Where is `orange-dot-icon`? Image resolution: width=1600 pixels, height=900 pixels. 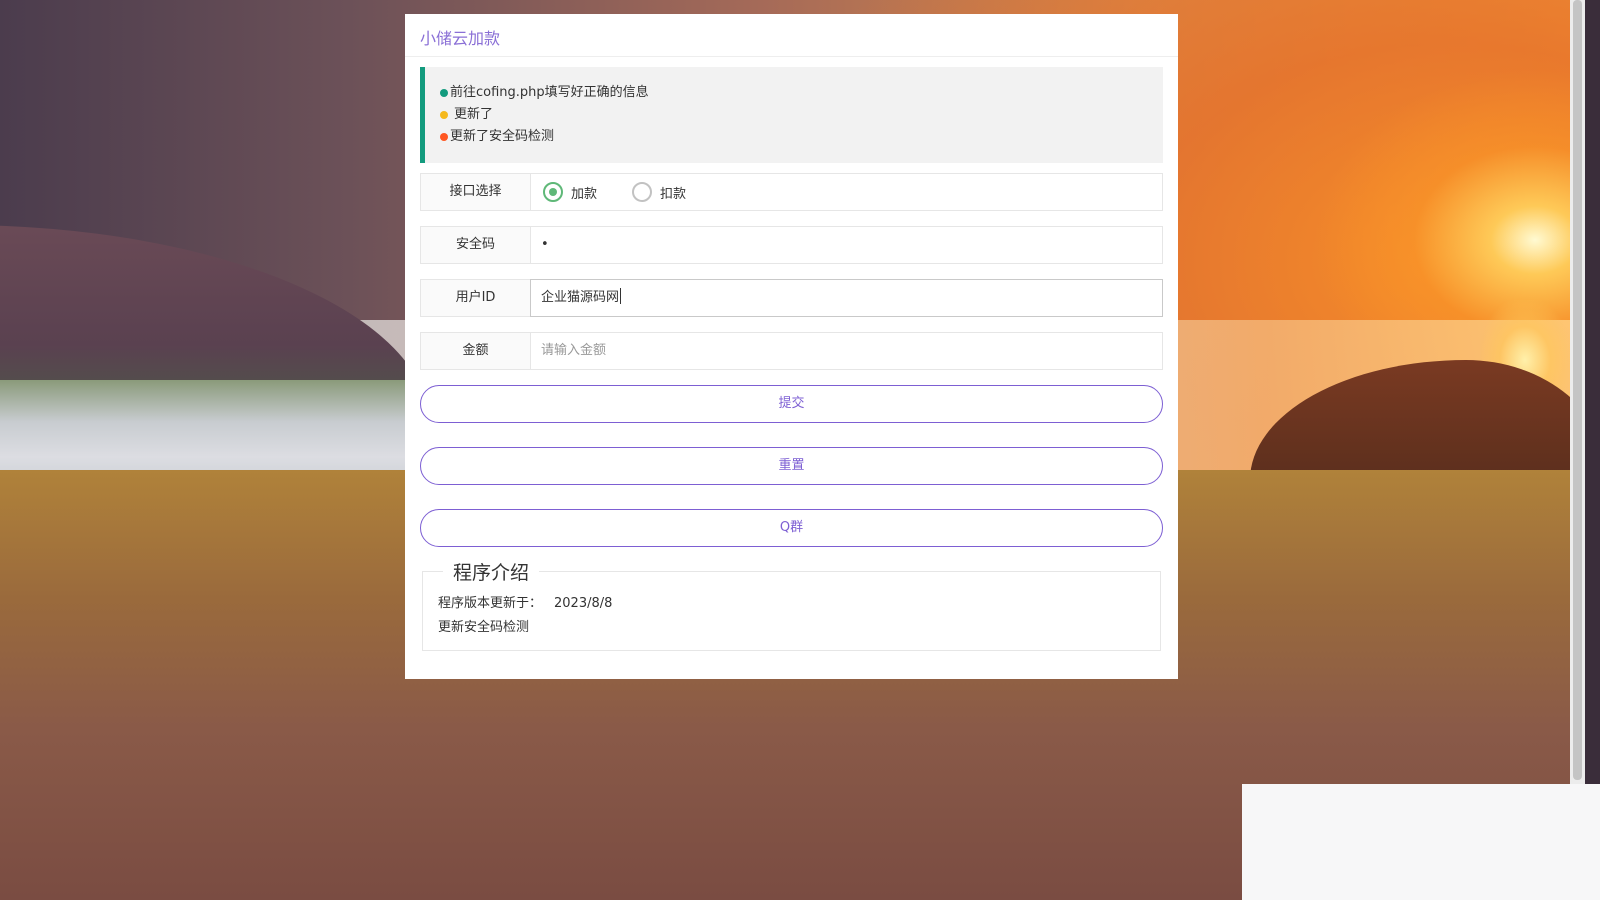 orange-dot-icon is located at coordinates (444, 137).